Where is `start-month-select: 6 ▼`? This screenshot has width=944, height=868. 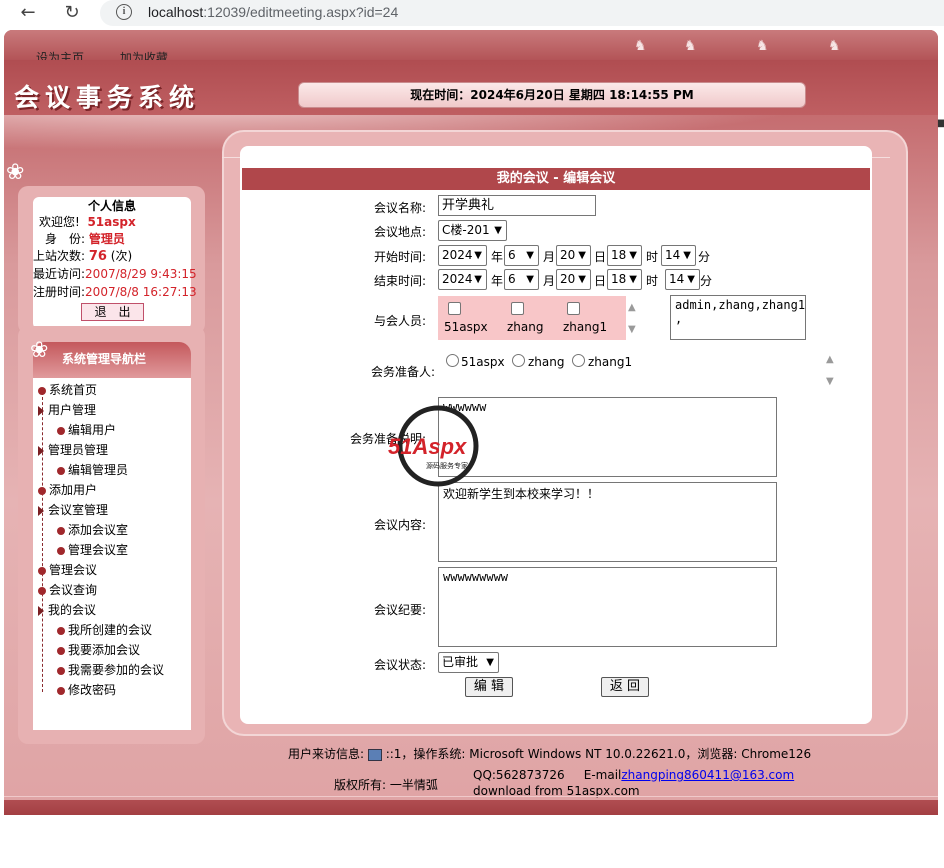
start-month-select: 6 ▼ is located at coordinates (521, 255).